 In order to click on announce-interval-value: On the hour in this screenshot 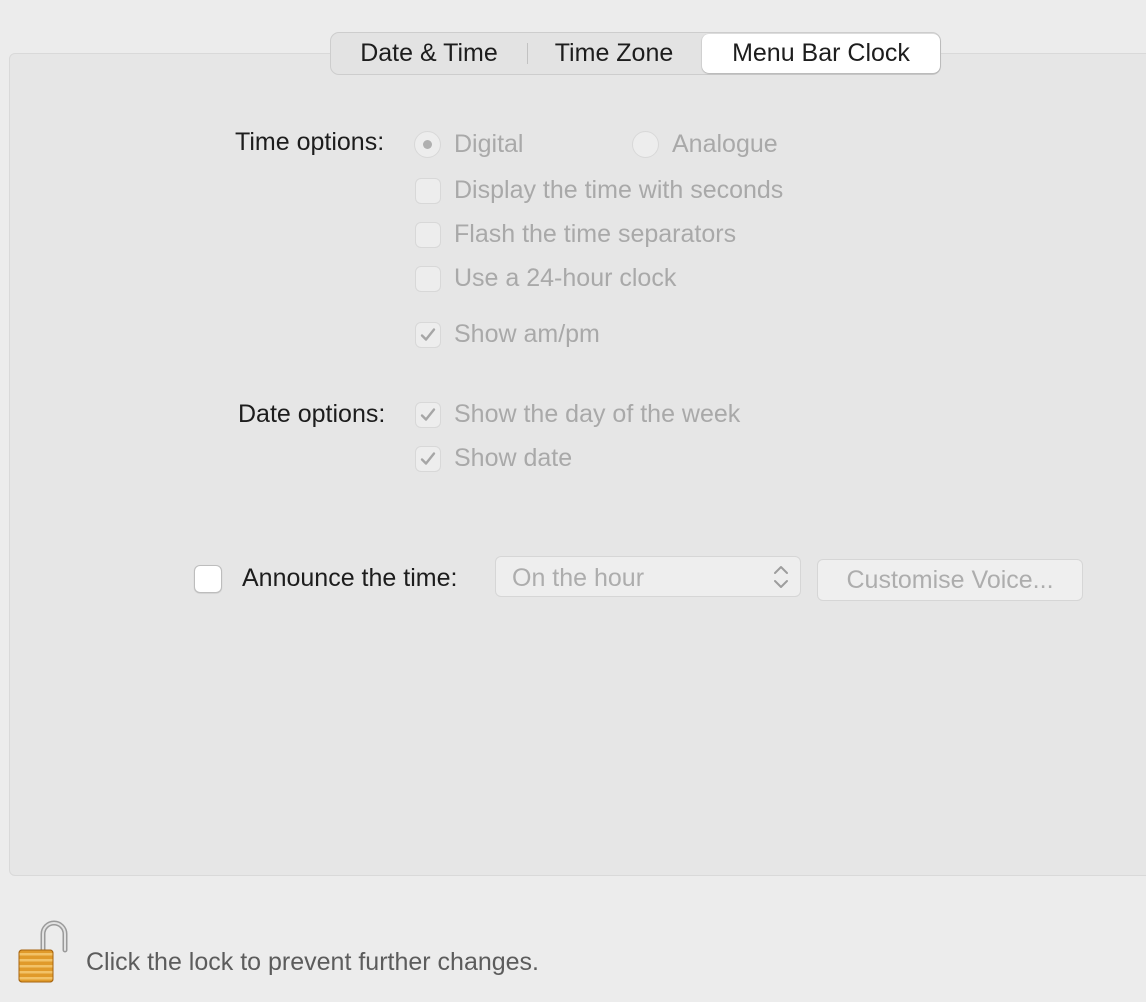, I will do `click(578, 578)`.